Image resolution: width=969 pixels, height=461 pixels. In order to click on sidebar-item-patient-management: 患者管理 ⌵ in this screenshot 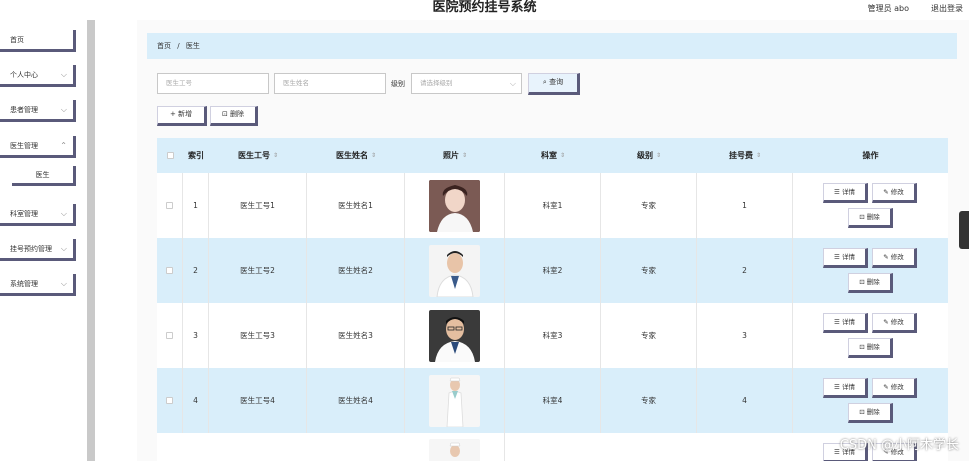, I will do `click(38, 111)`.